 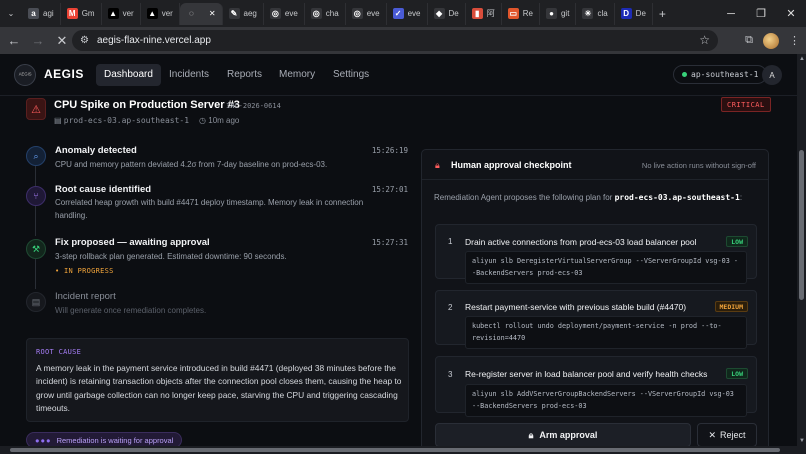 I want to click on incident-id: INC-2026-0614, so click(x=253, y=106).